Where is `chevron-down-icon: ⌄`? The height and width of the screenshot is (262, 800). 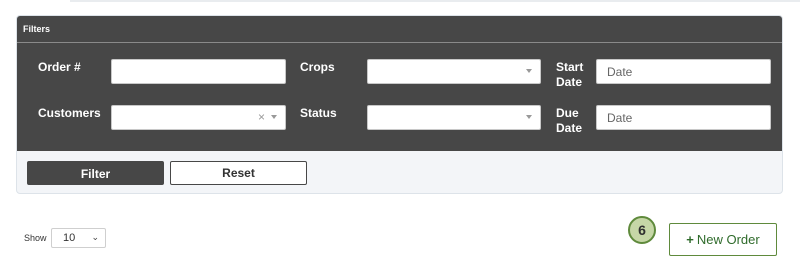
chevron-down-icon: ⌄ is located at coordinates (95, 237).